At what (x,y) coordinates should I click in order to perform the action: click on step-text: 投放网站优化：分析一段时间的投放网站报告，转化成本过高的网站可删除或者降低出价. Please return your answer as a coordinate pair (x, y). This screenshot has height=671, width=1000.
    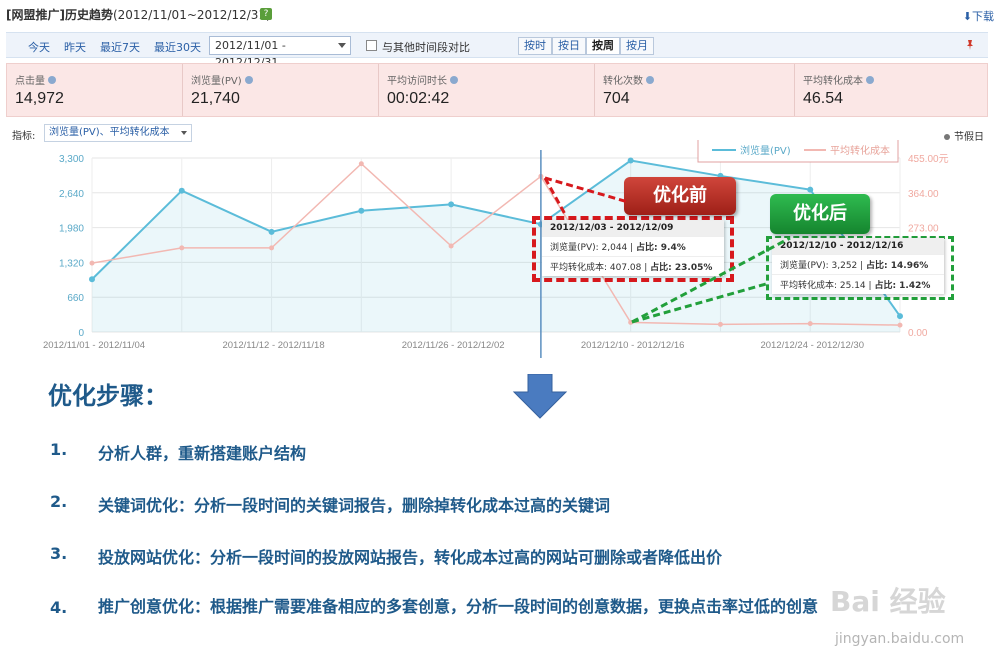
    Looking at the image, I should click on (410, 557).